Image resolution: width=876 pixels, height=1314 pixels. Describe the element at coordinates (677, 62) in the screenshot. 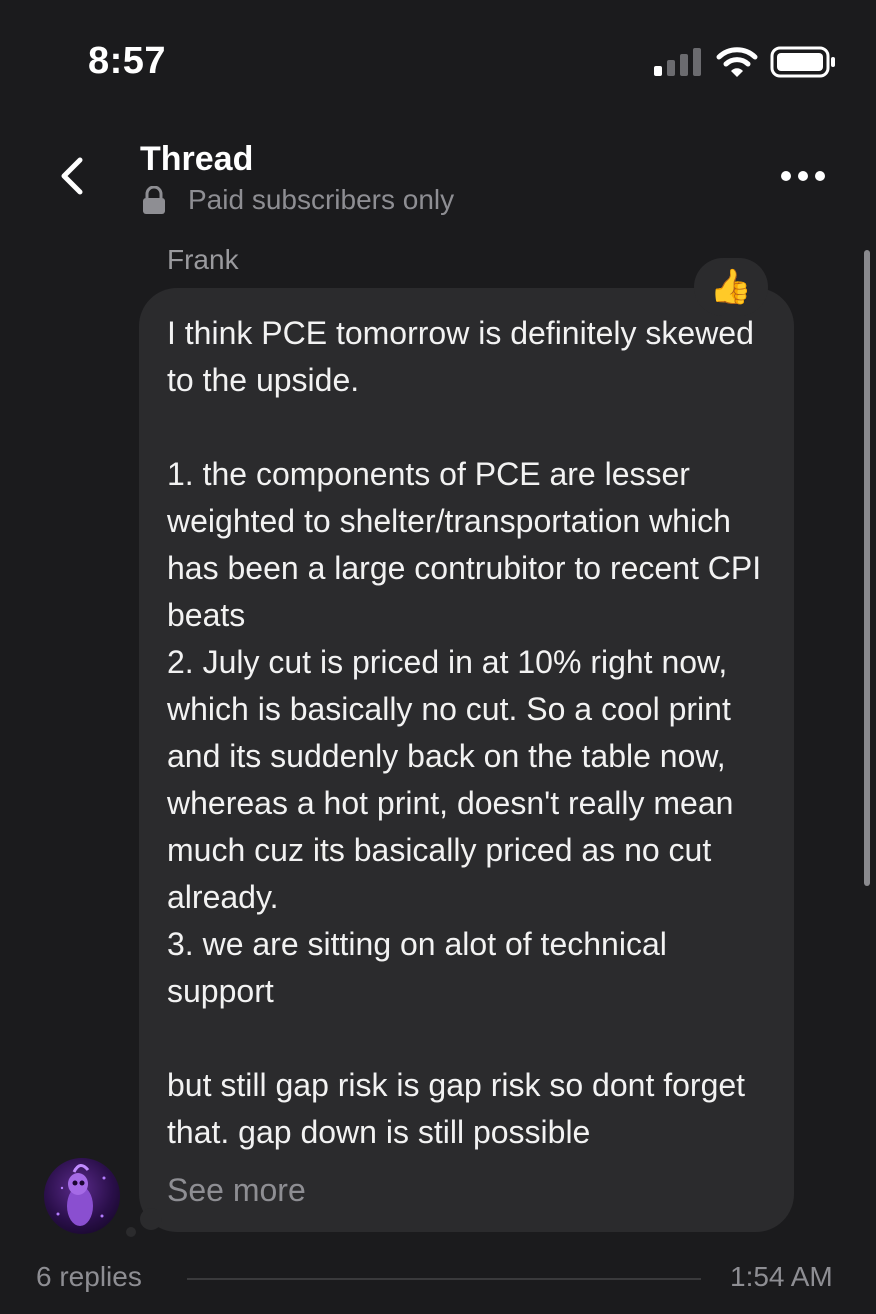

I see `cellular-signal-icon` at that location.